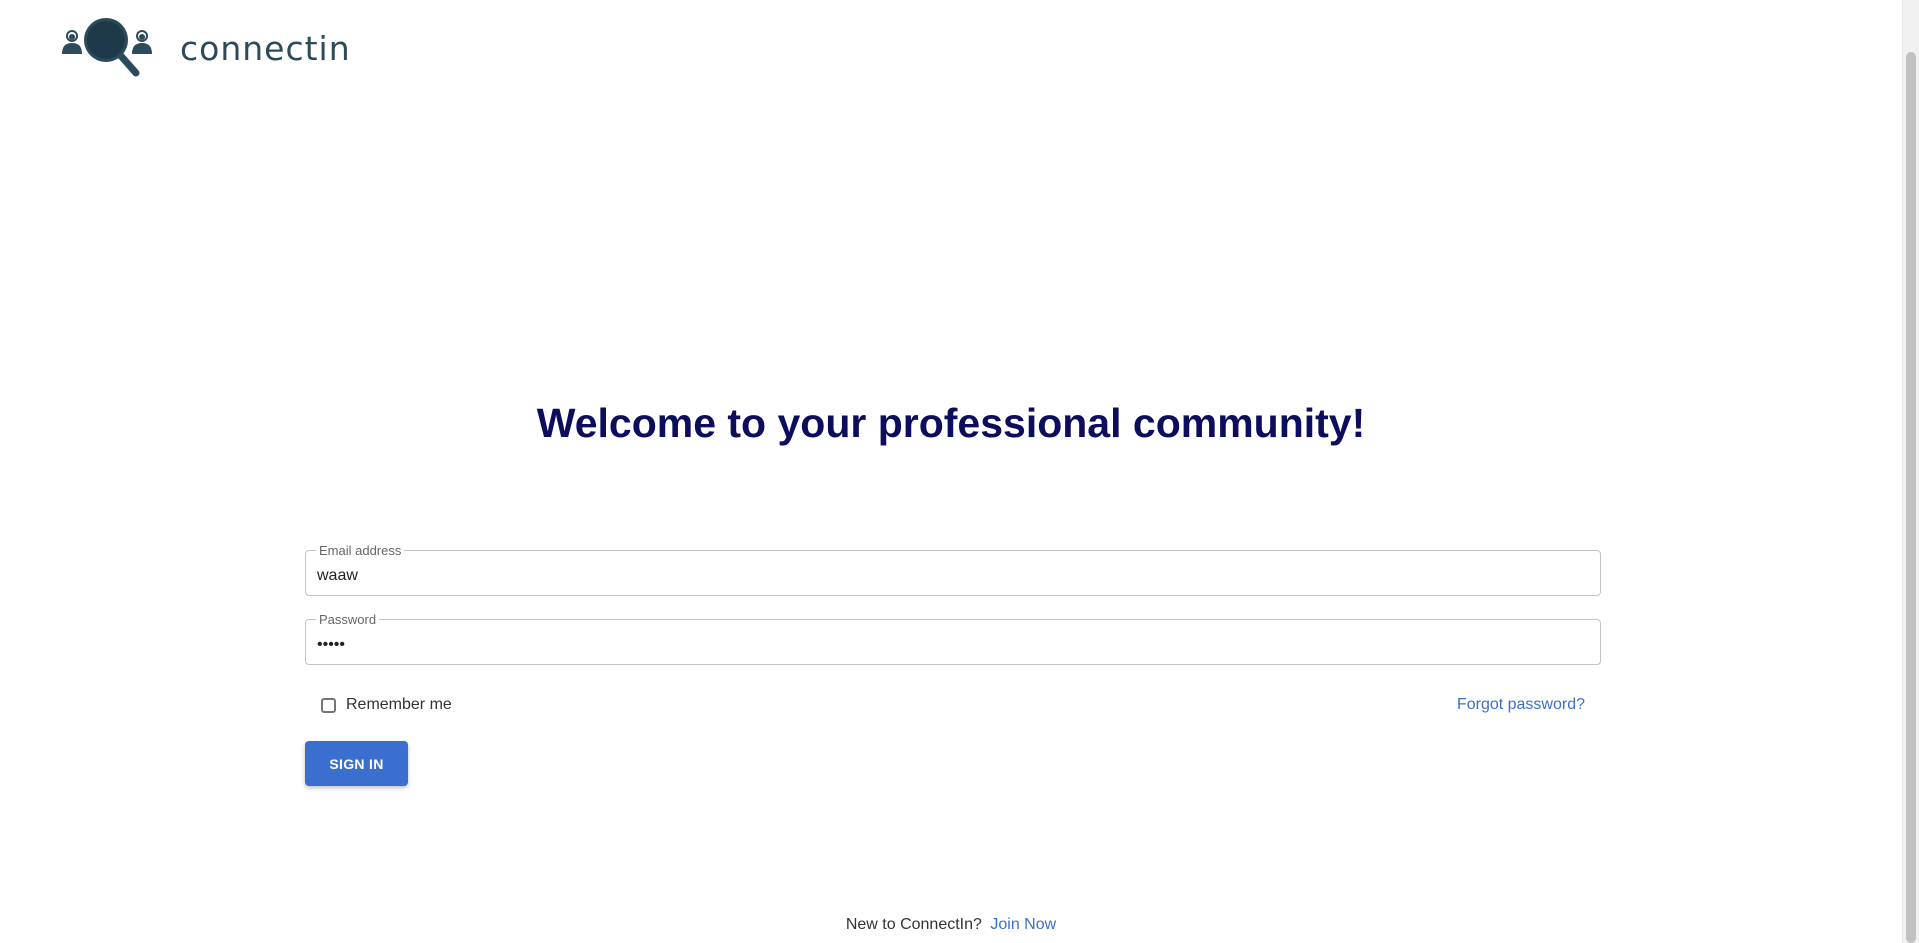 This screenshot has height=943, width=1919. Describe the element at coordinates (953, 706) in the screenshot. I see `form-options: Remember me Forgot password?` at that location.